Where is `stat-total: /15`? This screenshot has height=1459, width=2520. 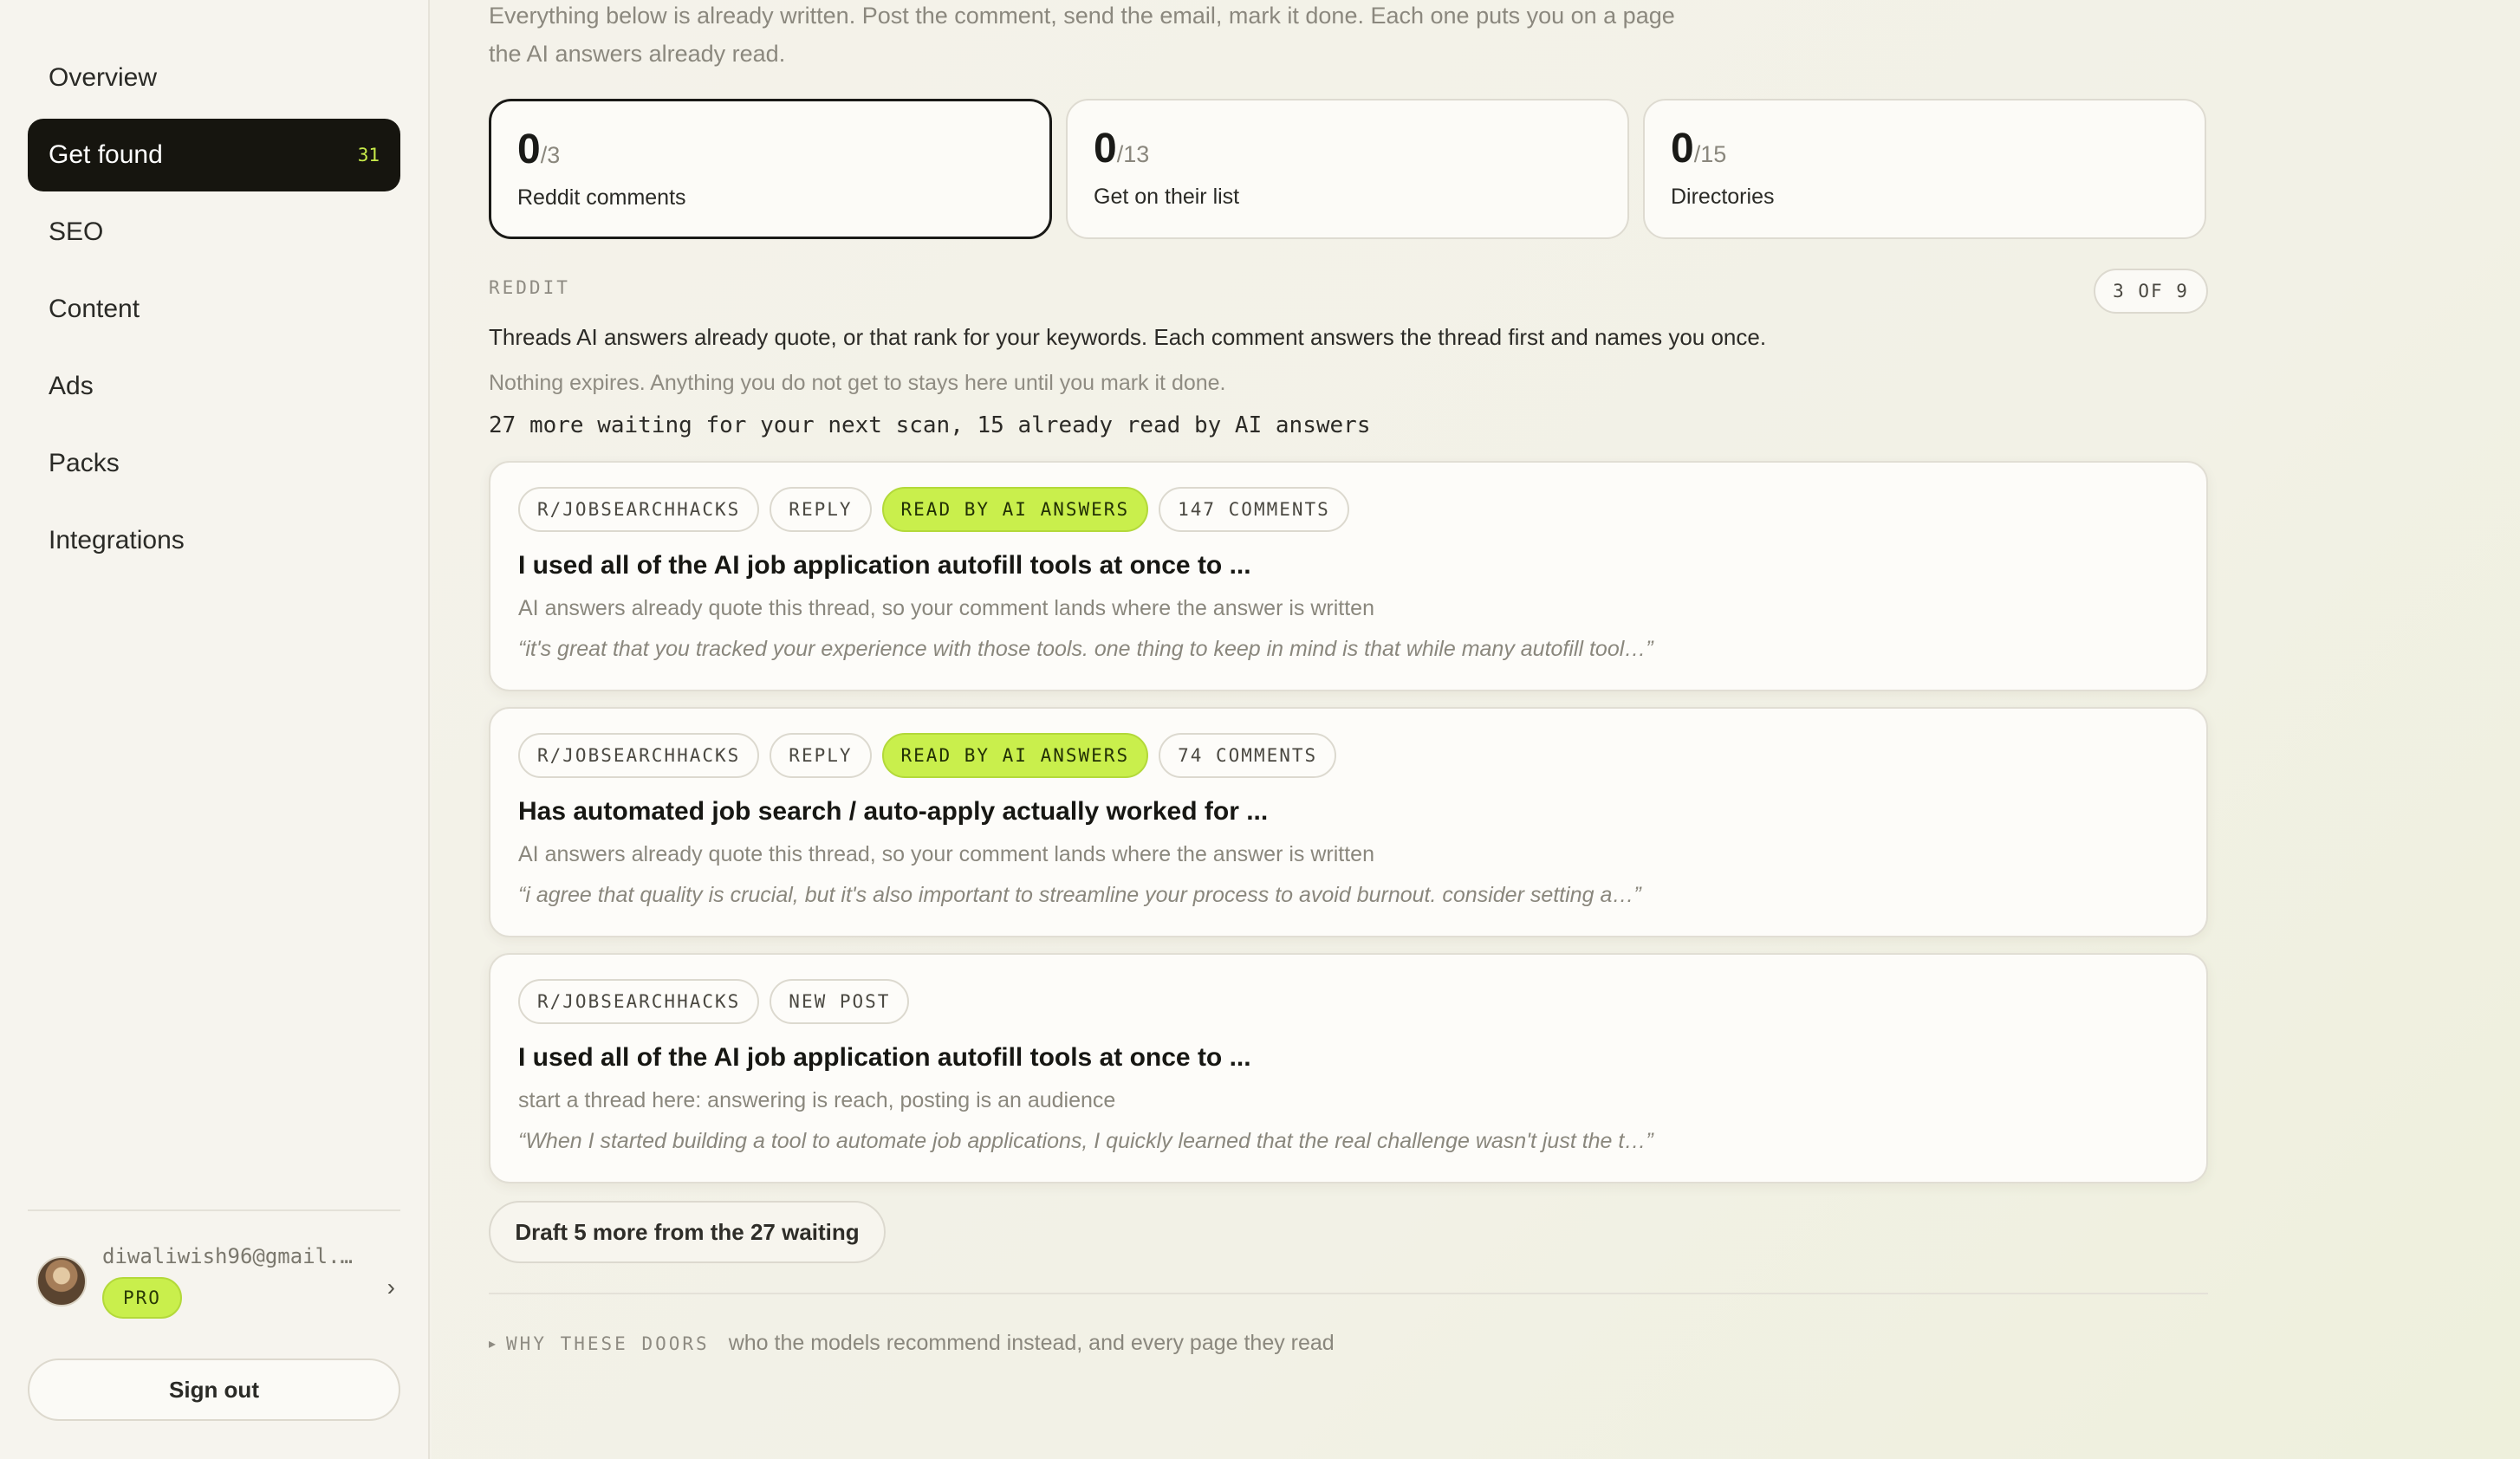 stat-total: /15 is located at coordinates (1710, 154).